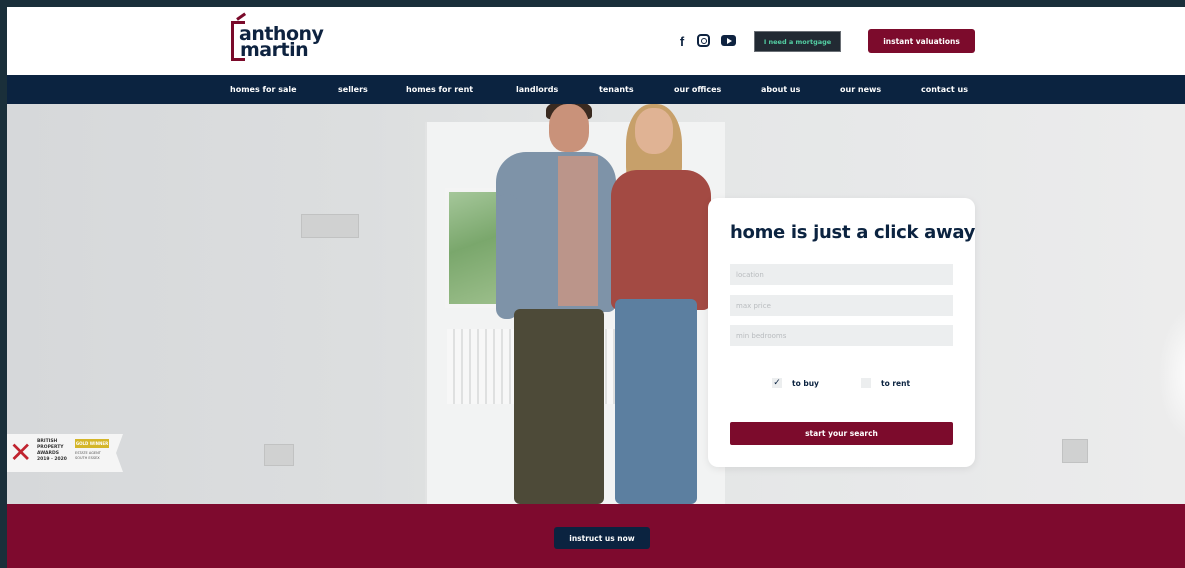  Describe the element at coordinates (439, 89) in the screenshot. I see `nav-homes-for-rent: homes for rent` at that location.